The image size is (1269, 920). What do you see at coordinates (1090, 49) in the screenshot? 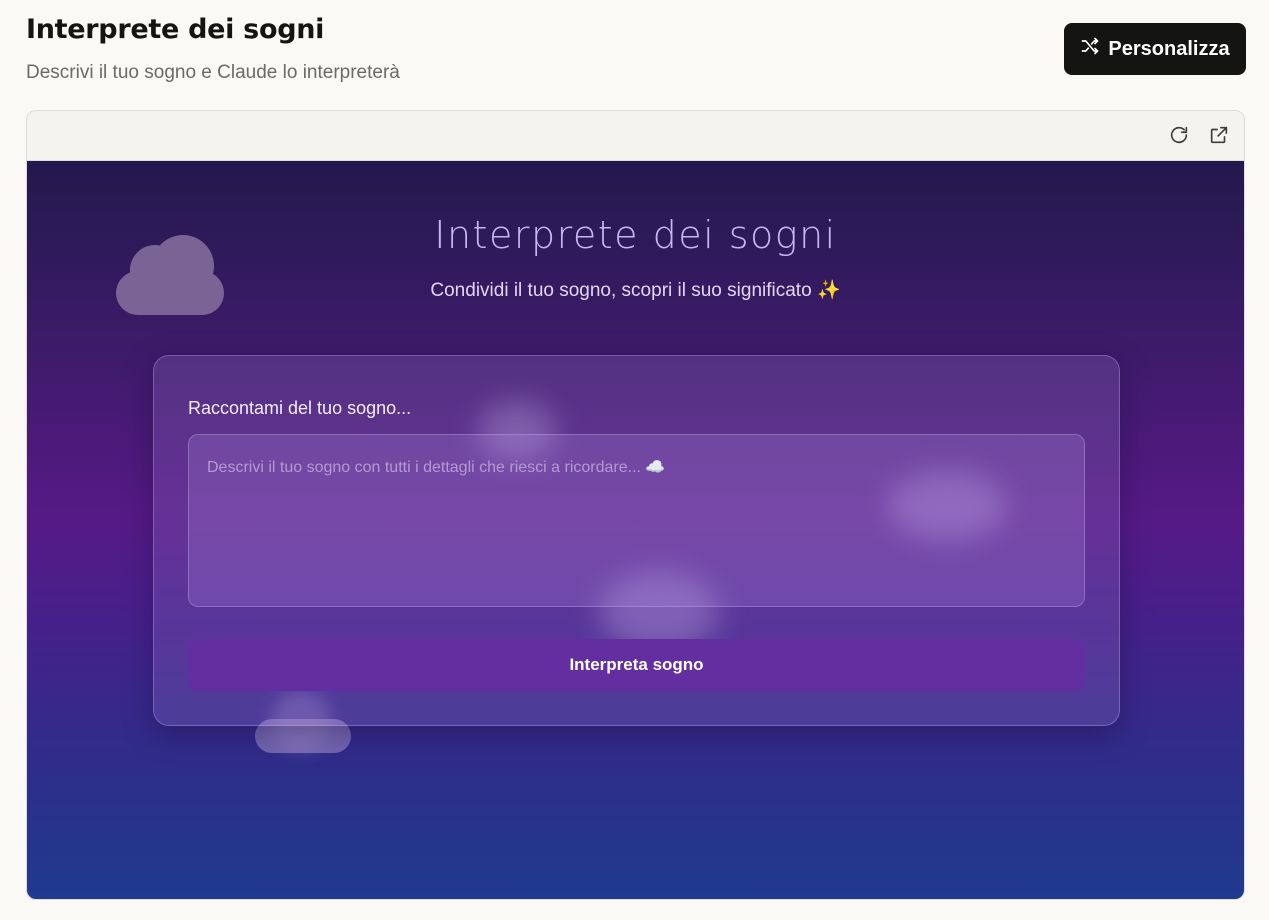
I see `shuffle-icon` at bounding box center [1090, 49].